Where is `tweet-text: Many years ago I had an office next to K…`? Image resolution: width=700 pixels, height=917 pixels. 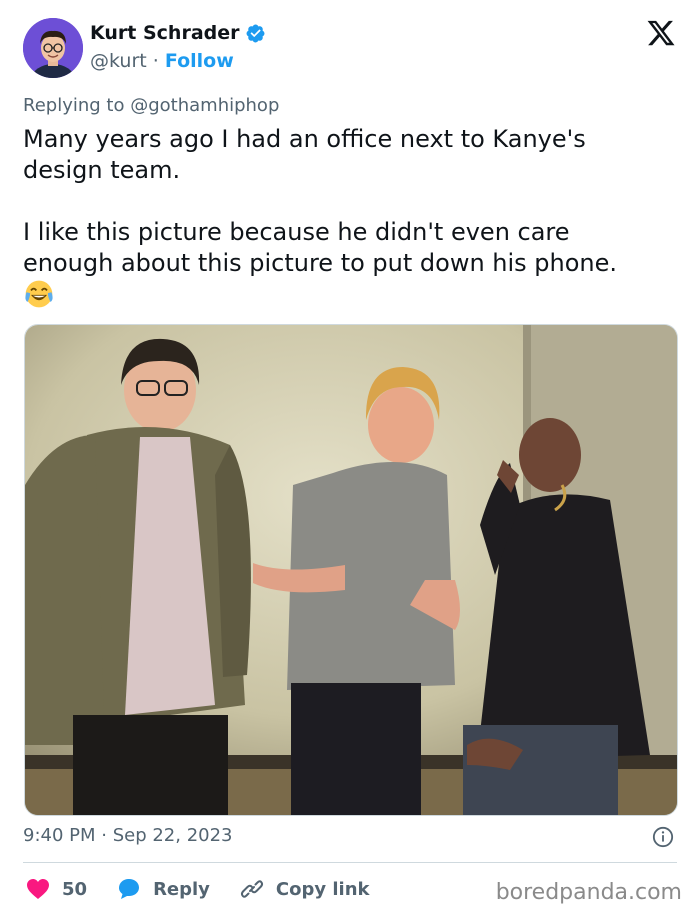 tweet-text: Many years ago I had an office next to K… is located at coordinates (320, 201).